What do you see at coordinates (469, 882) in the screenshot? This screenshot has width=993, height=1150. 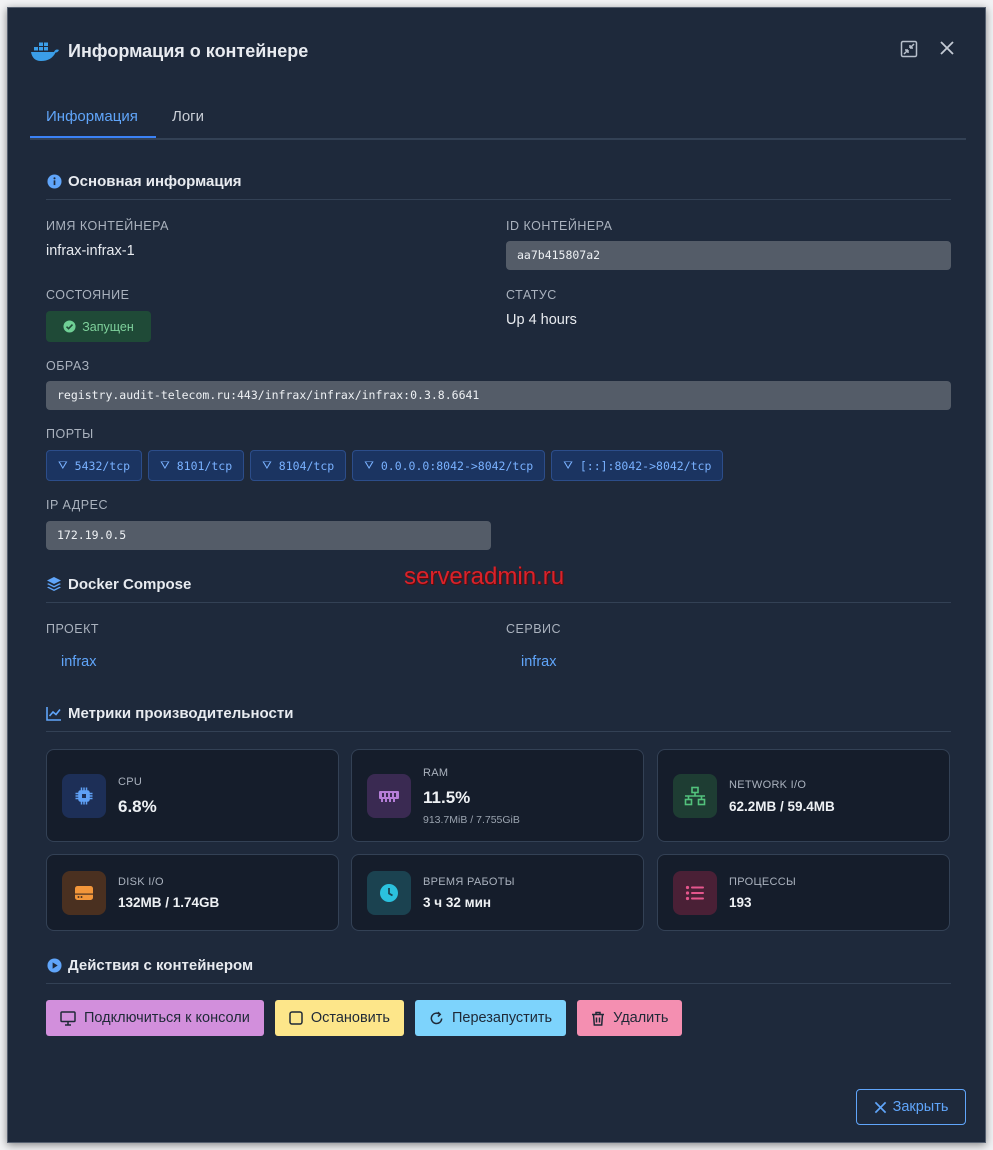 I see `uptime-label: Время работы` at bounding box center [469, 882].